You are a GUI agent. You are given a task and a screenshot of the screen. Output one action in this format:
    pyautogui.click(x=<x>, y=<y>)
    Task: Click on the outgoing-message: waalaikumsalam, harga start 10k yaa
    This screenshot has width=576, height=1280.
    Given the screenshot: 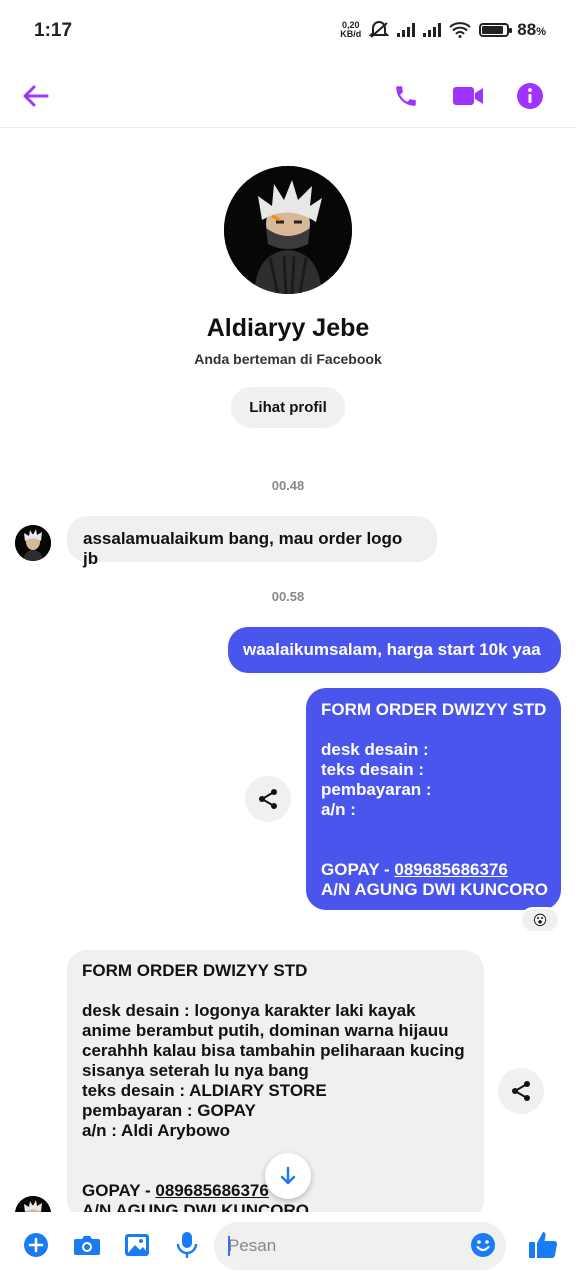 What is the action you would take?
    pyautogui.click(x=394, y=650)
    